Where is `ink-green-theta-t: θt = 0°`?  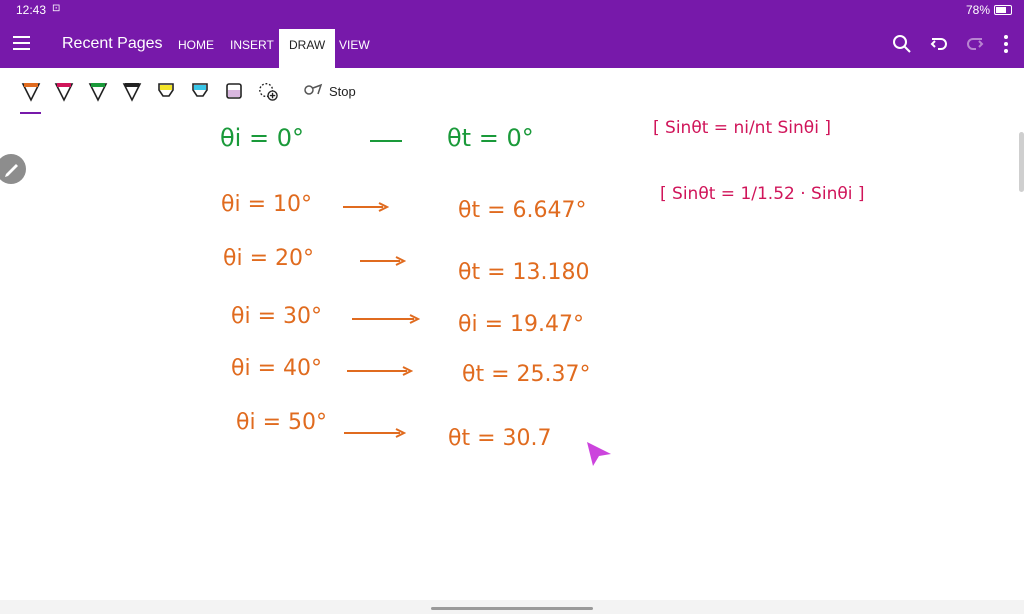
ink-green-theta-t: θt = 0° is located at coordinates (490, 138).